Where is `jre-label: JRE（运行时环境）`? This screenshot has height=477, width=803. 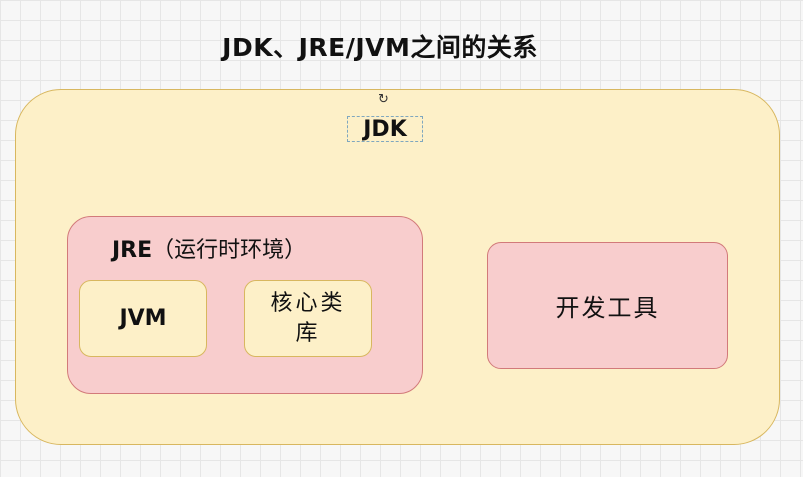 jre-label: JRE（运行时环境） is located at coordinates (209, 248).